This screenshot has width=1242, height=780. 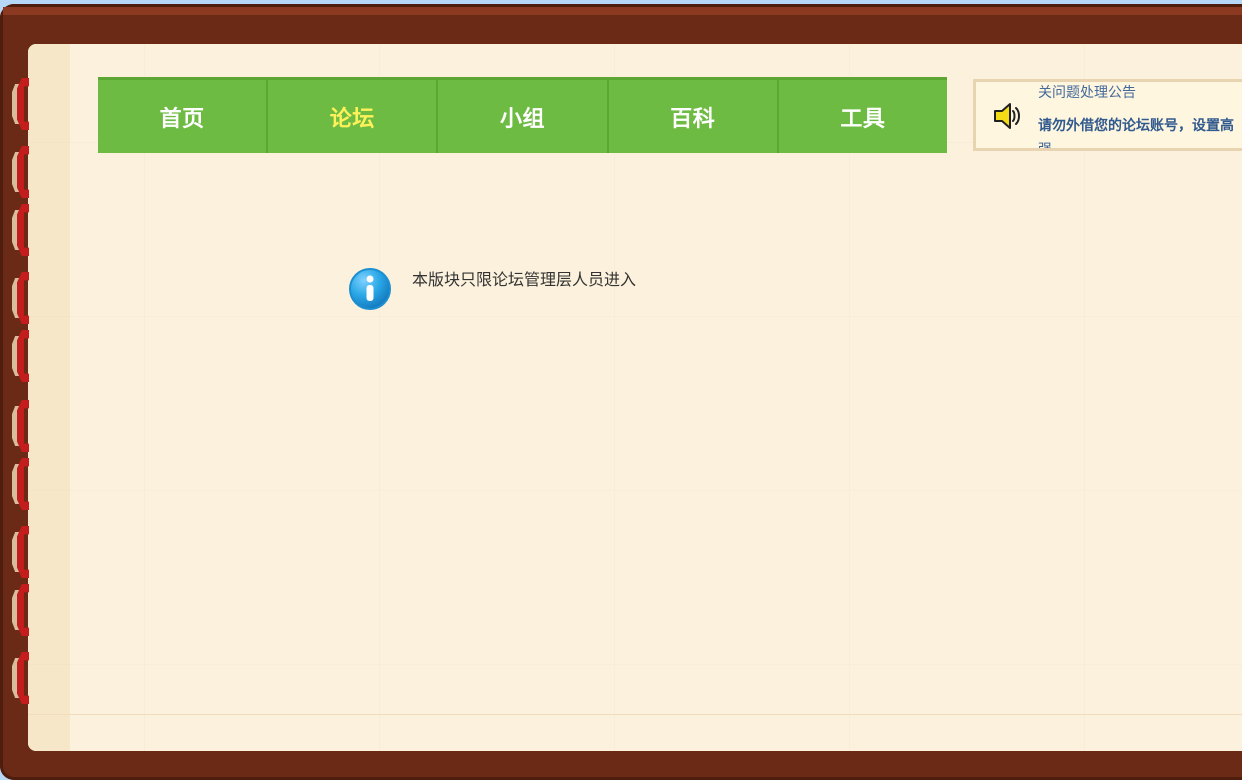 I want to click on info-icon, so click(x=370, y=289).